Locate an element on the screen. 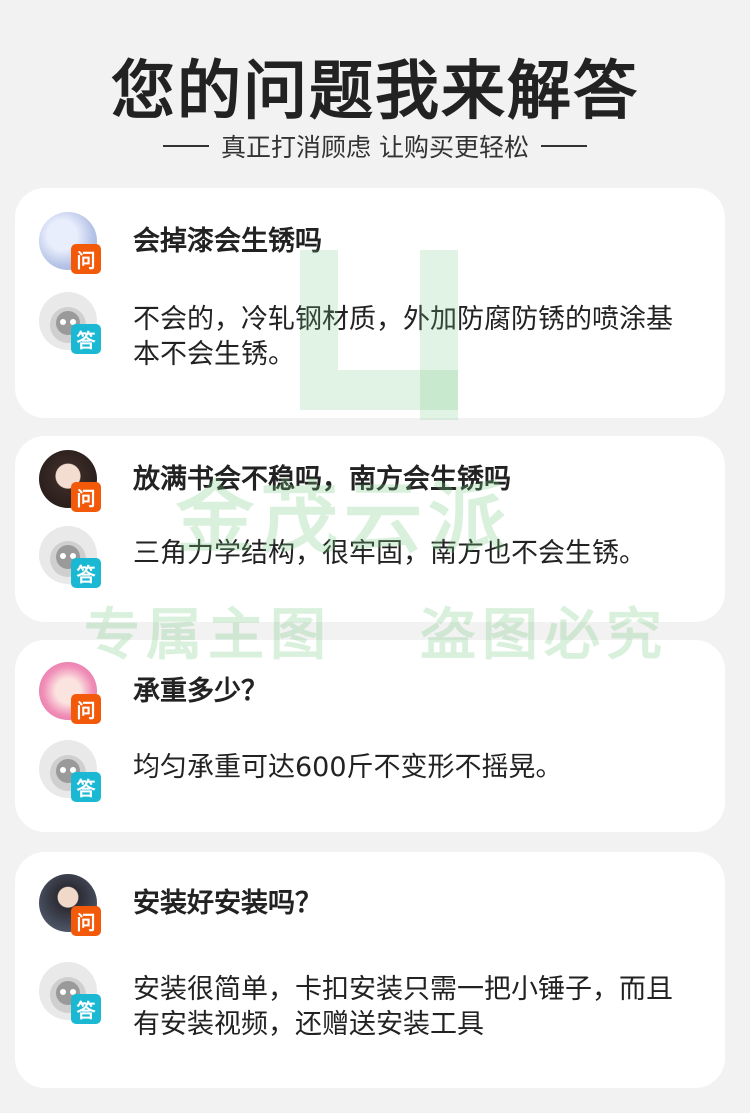 The height and width of the screenshot is (1113, 750). answer-row: 答 安装很简单，卡扣安装只需一把小锤子，而且有安装视频，还赠送安装工具 is located at coordinates (372, 1002).